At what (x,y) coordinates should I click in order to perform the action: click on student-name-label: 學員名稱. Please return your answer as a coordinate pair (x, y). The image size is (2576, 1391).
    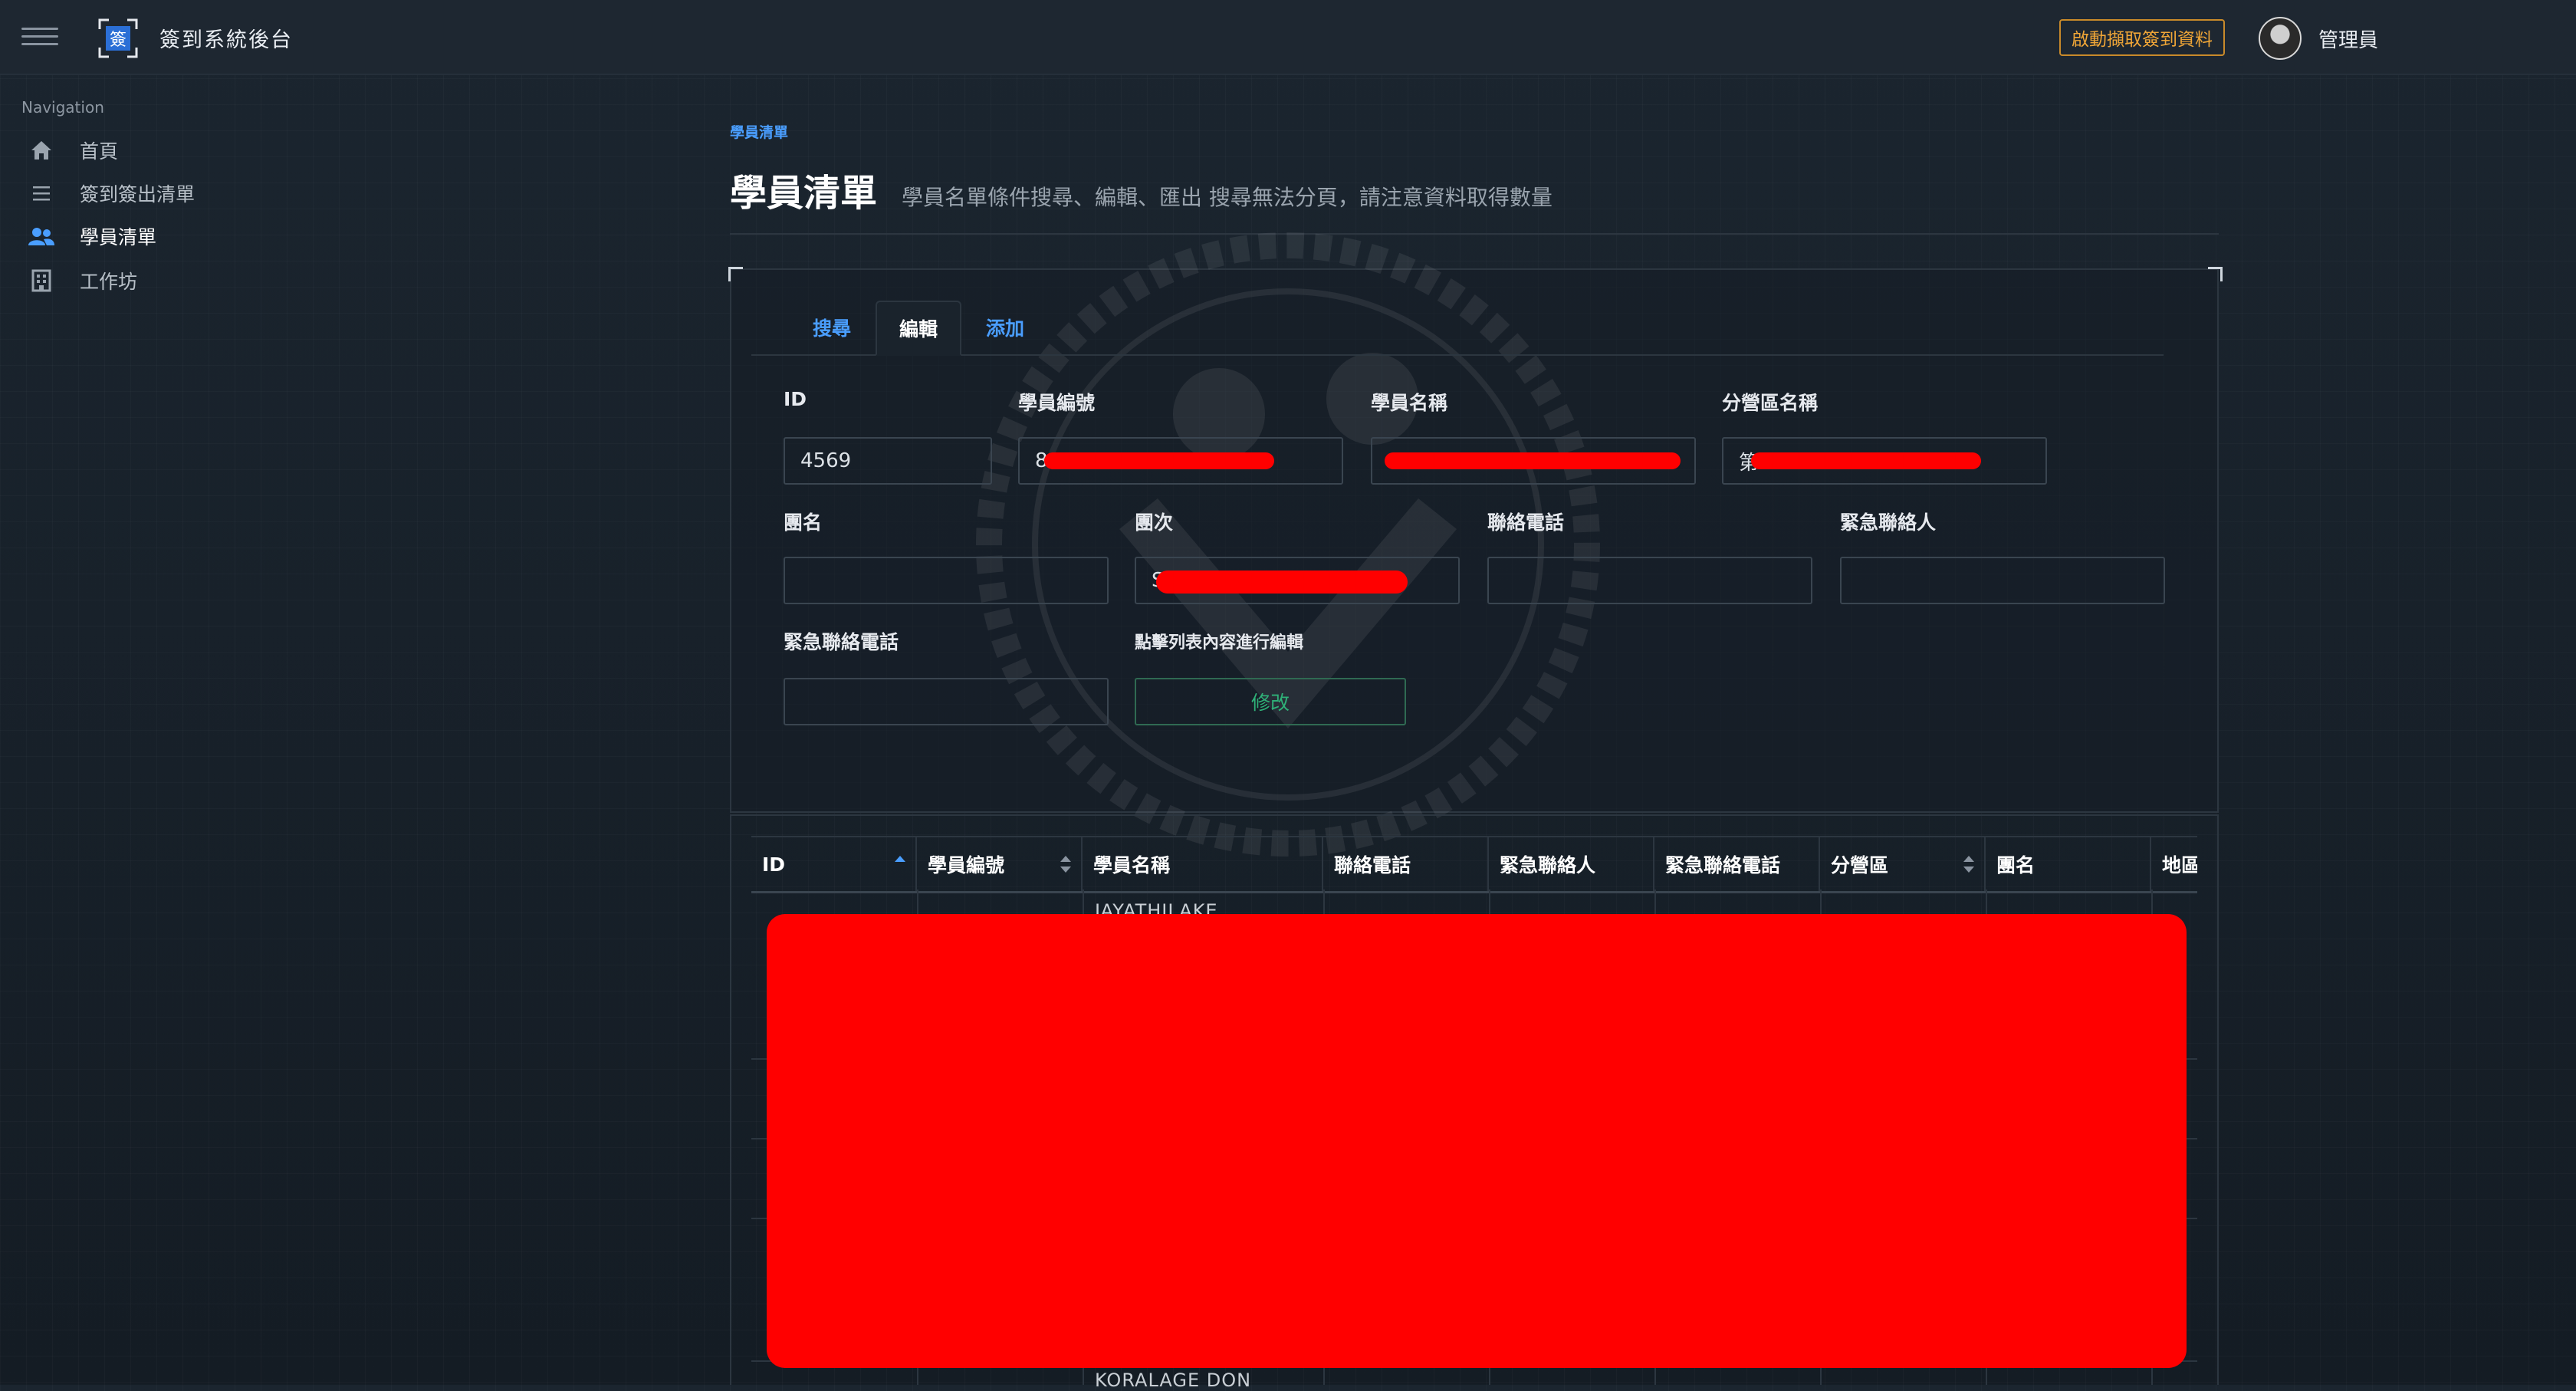
    Looking at the image, I should click on (1410, 403).